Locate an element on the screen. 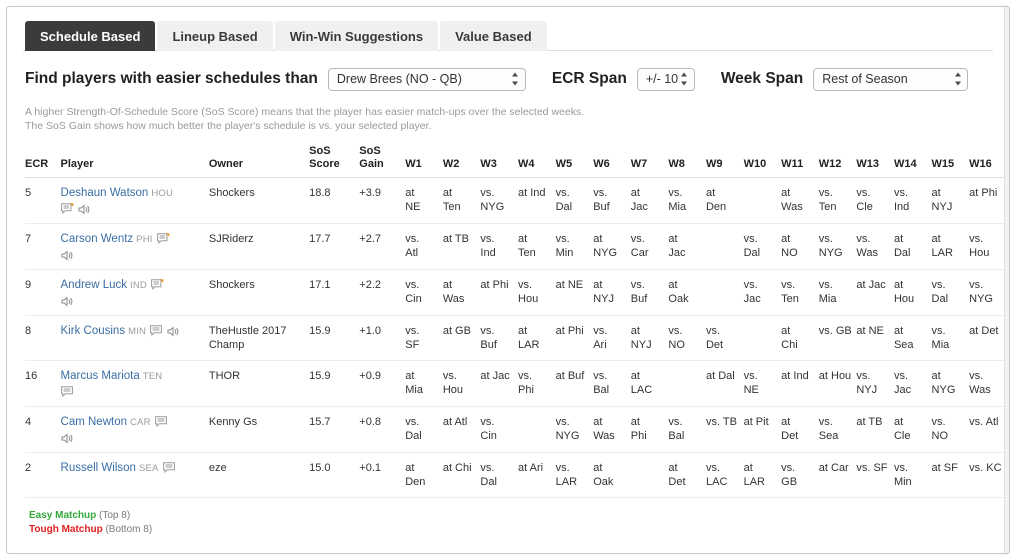  cell-week-10: at LAR is located at coordinates (762, 475).